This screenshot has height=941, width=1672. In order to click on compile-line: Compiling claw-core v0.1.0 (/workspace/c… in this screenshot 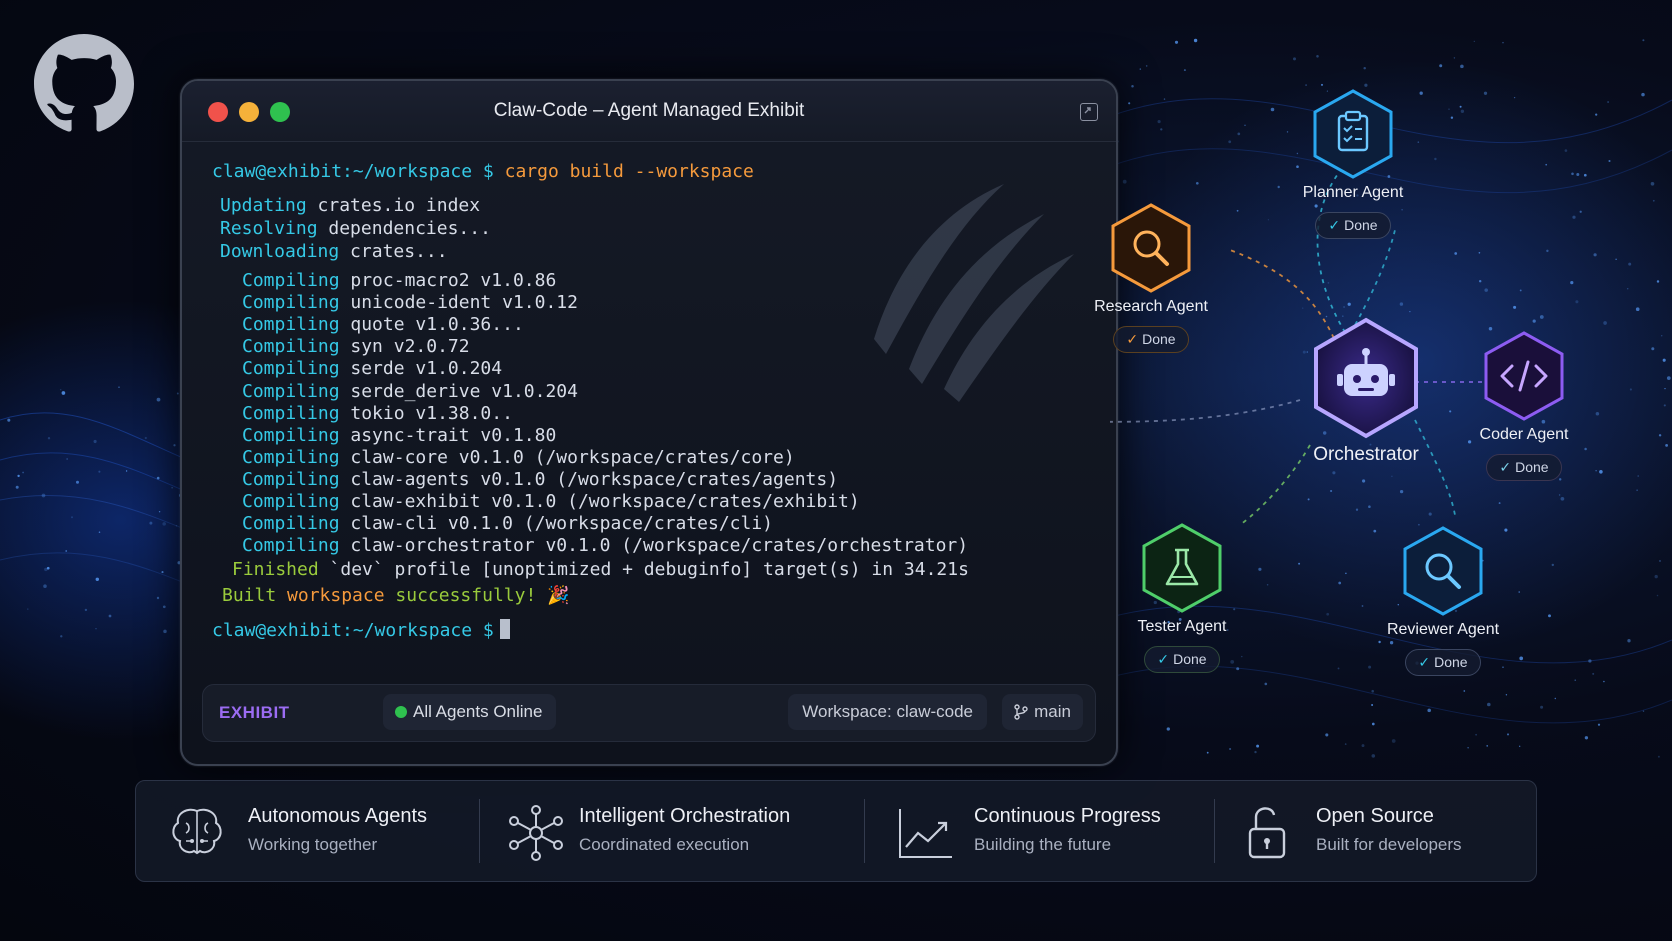, I will do `click(518, 457)`.